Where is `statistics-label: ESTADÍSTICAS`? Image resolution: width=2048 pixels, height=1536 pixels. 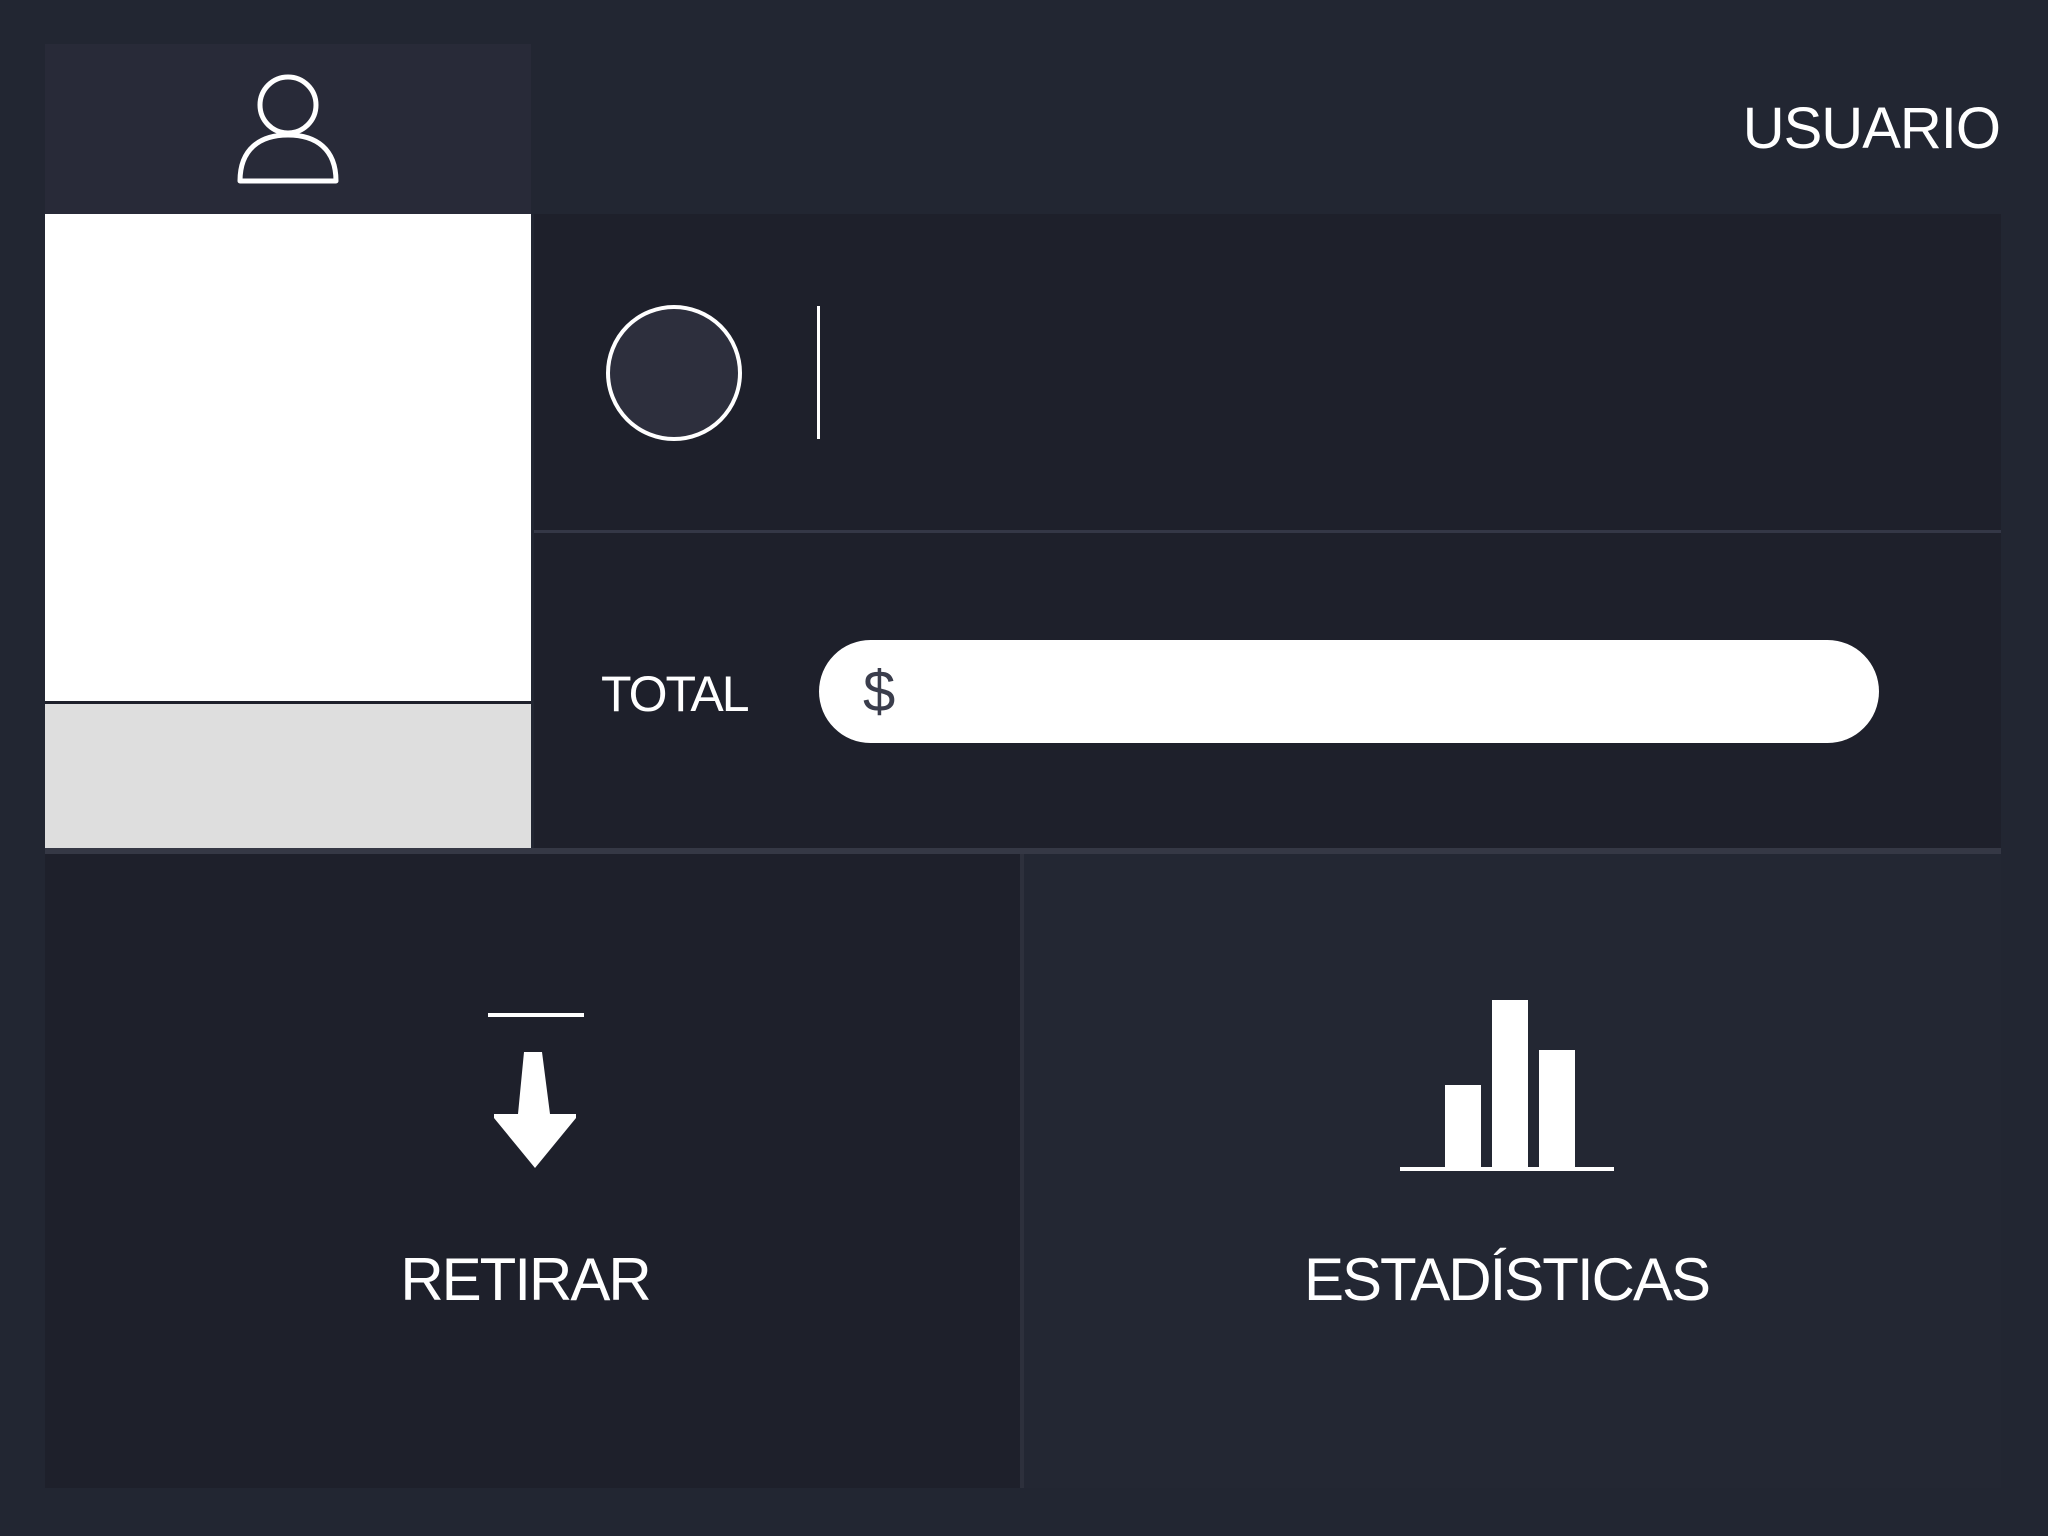 statistics-label: ESTADÍSTICAS is located at coordinates (1507, 1279).